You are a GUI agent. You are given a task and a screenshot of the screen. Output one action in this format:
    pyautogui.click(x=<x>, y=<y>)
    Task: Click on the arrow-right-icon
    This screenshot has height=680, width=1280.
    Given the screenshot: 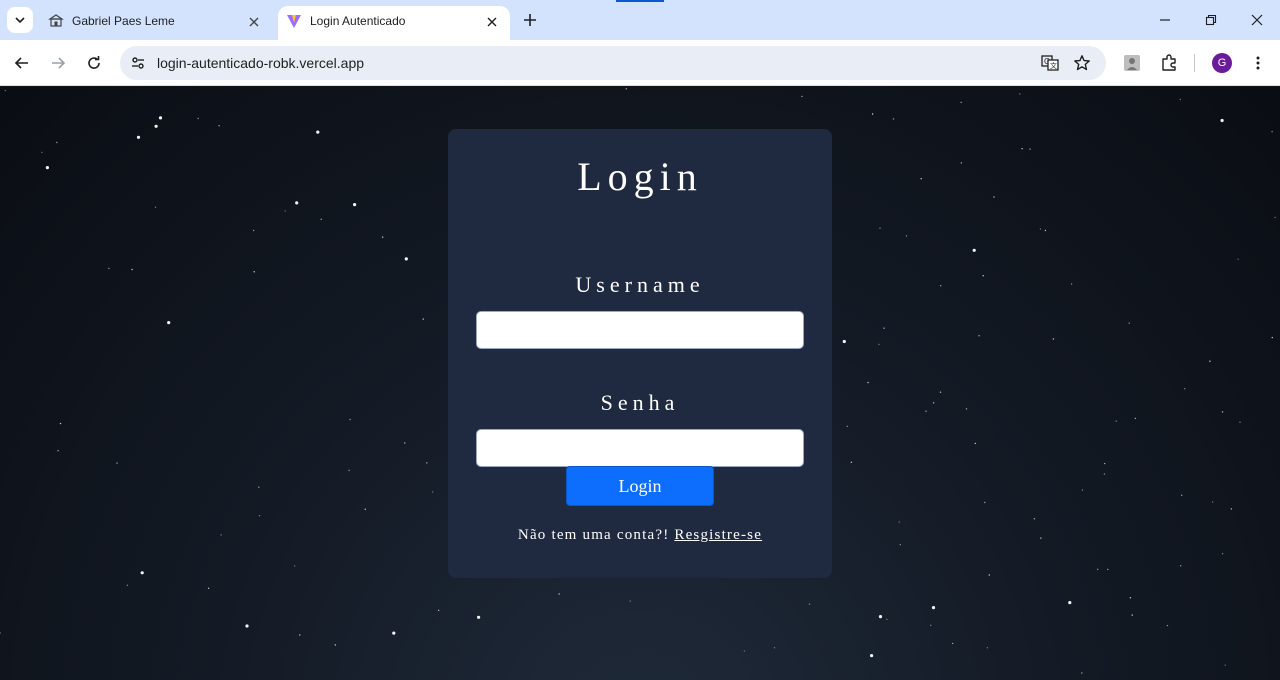 What is the action you would take?
    pyautogui.click(x=59, y=63)
    